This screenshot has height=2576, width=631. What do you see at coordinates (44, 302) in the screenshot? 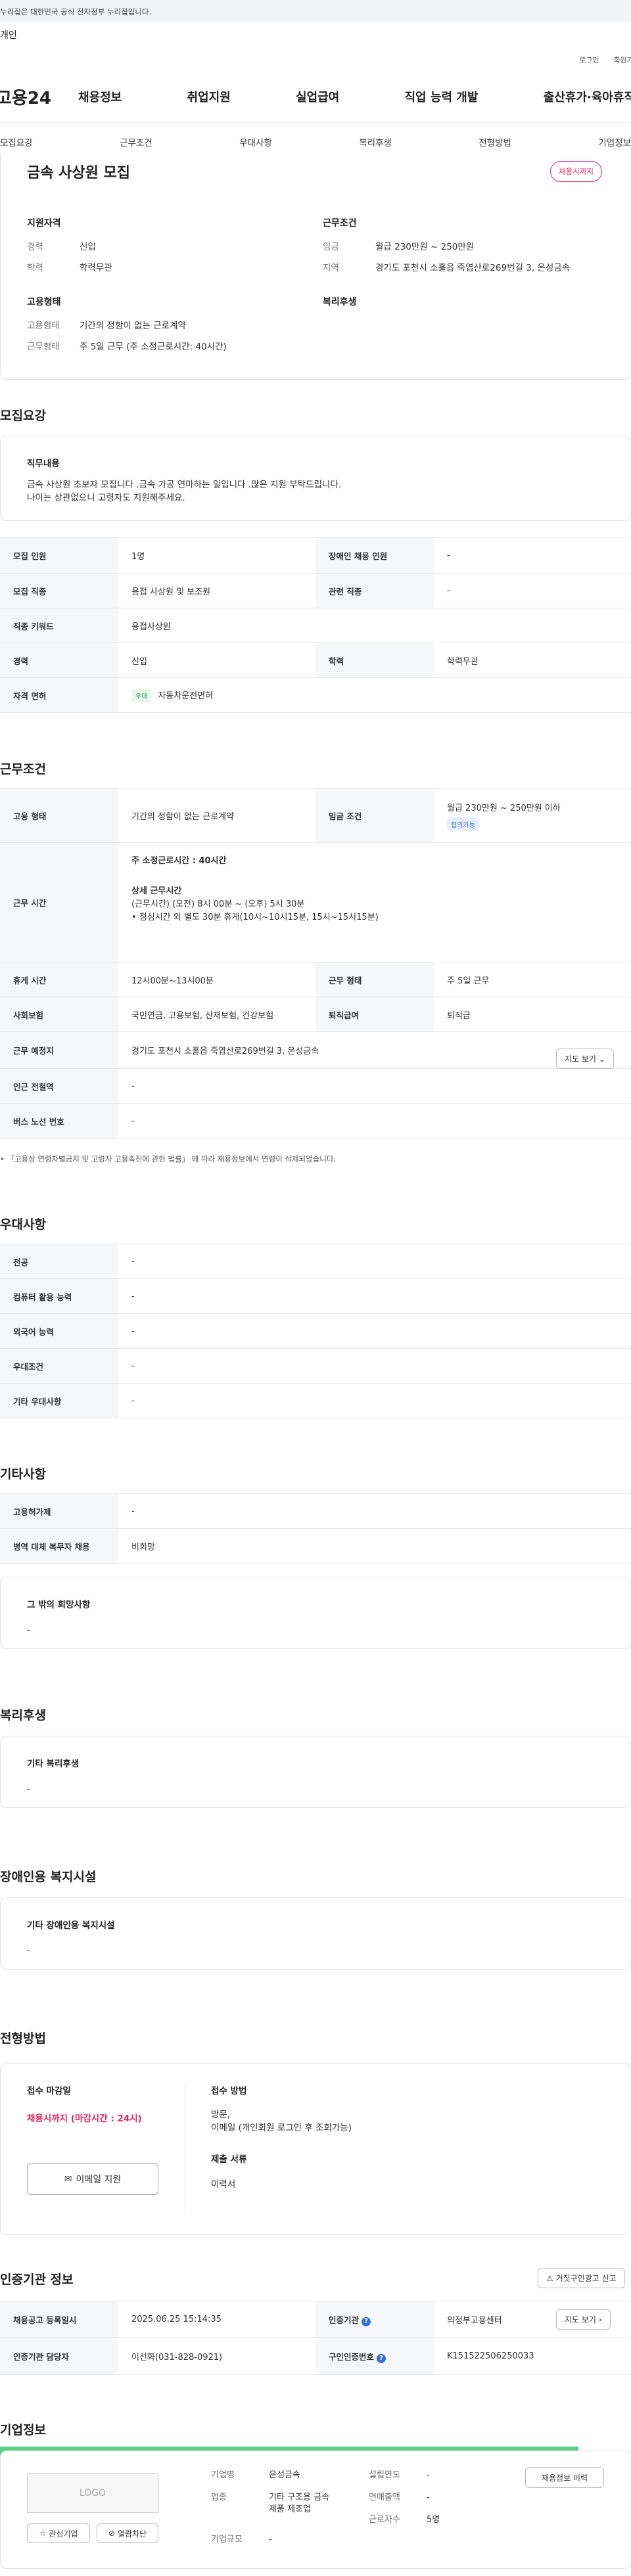
I see `employment-title: 고용형태` at bounding box center [44, 302].